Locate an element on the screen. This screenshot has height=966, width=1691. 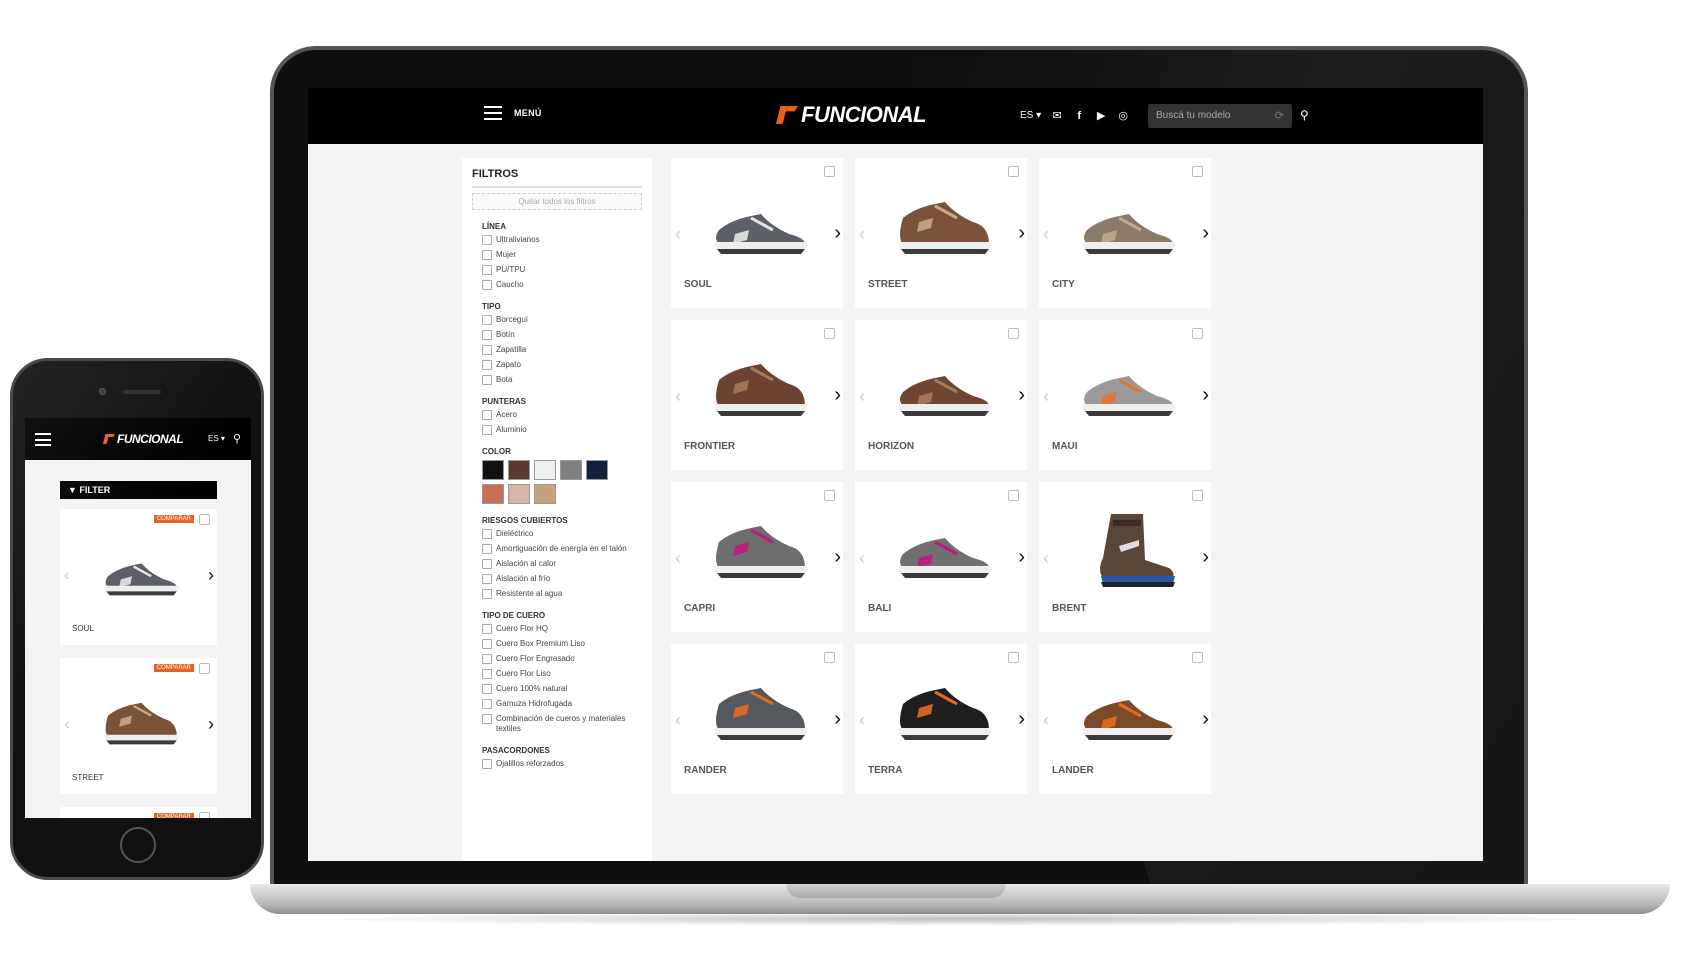
product-name: RANDER is located at coordinates (705, 770).